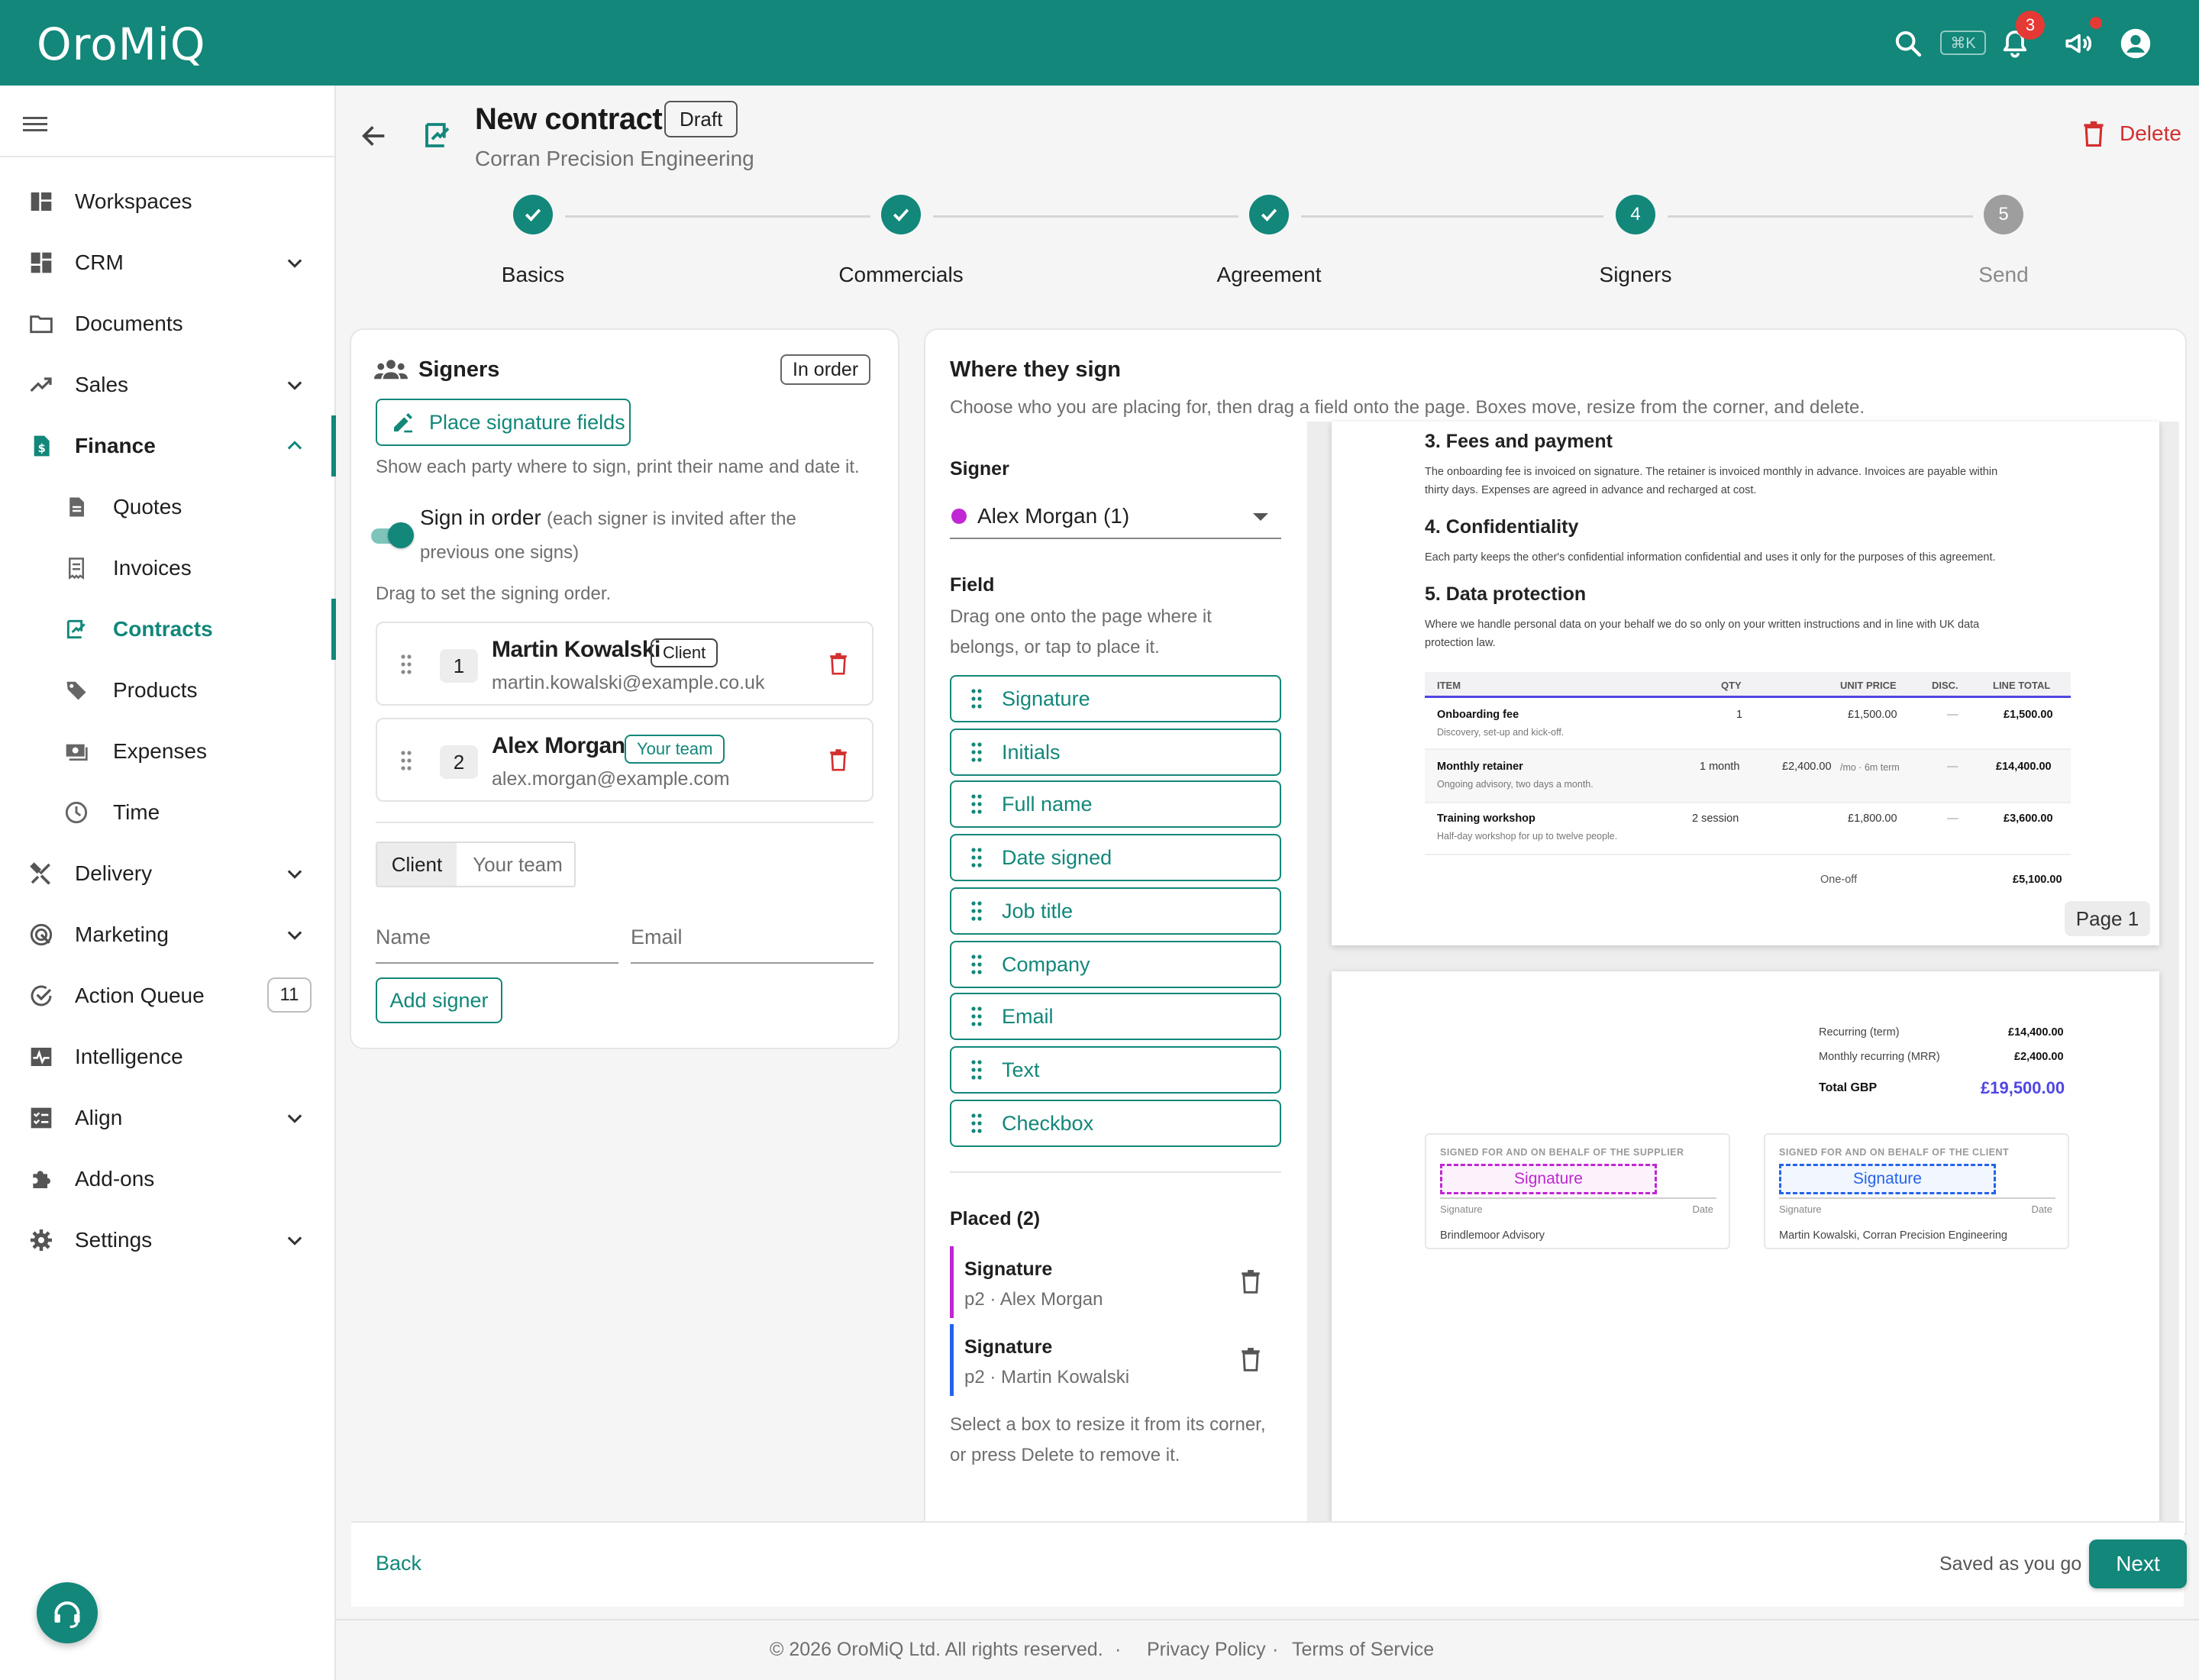 This screenshot has height=1680, width=2199. What do you see at coordinates (1115, 1172) in the screenshot?
I see `section-divider` at bounding box center [1115, 1172].